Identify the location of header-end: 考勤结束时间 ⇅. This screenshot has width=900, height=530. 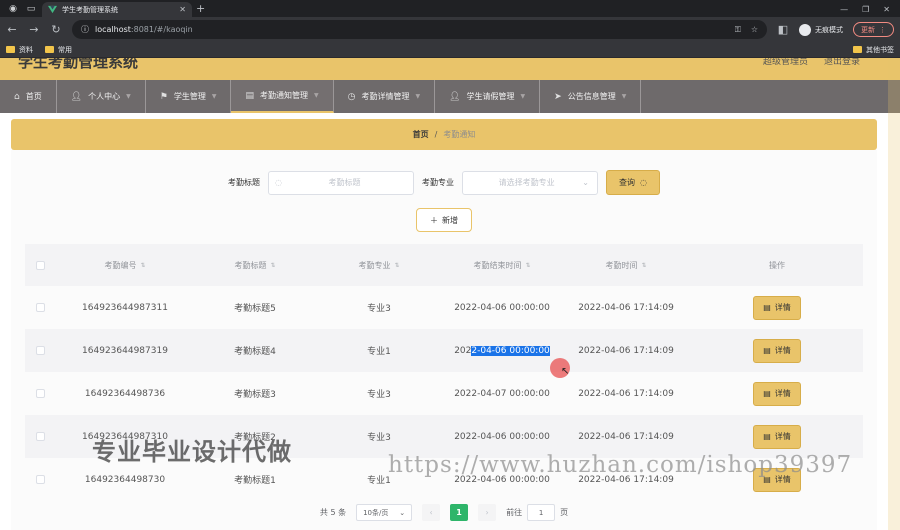
(502, 265).